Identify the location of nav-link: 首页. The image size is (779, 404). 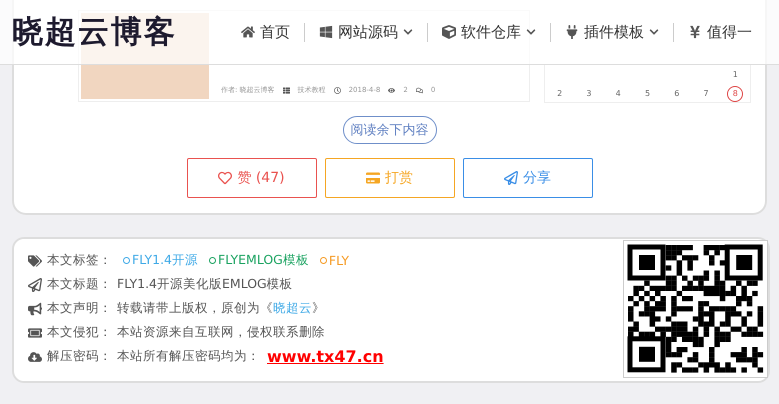
(266, 32).